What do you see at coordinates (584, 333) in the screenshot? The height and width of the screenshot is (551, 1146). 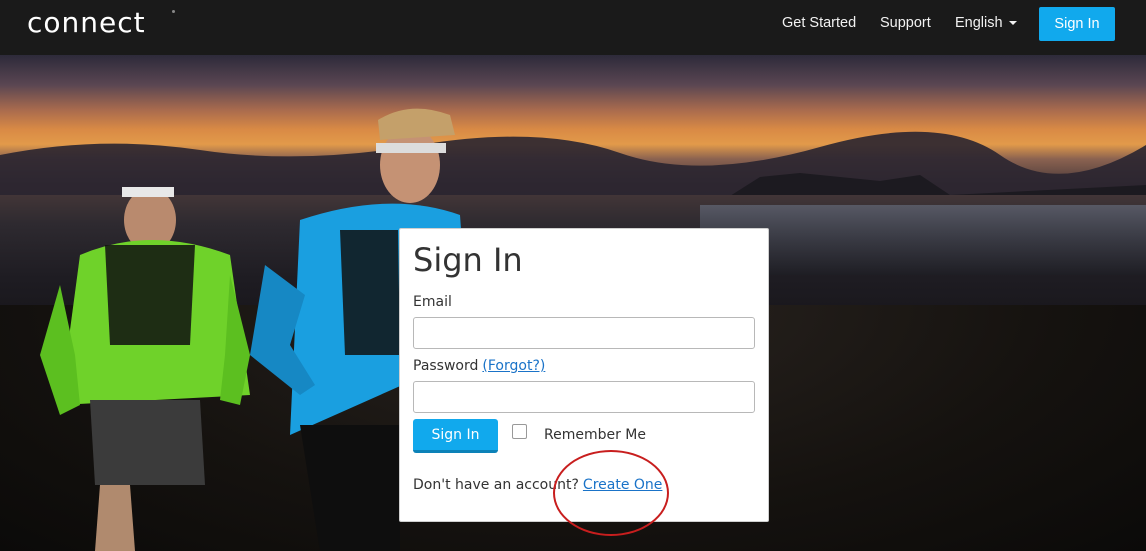 I see `email-input` at bounding box center [584, 333].